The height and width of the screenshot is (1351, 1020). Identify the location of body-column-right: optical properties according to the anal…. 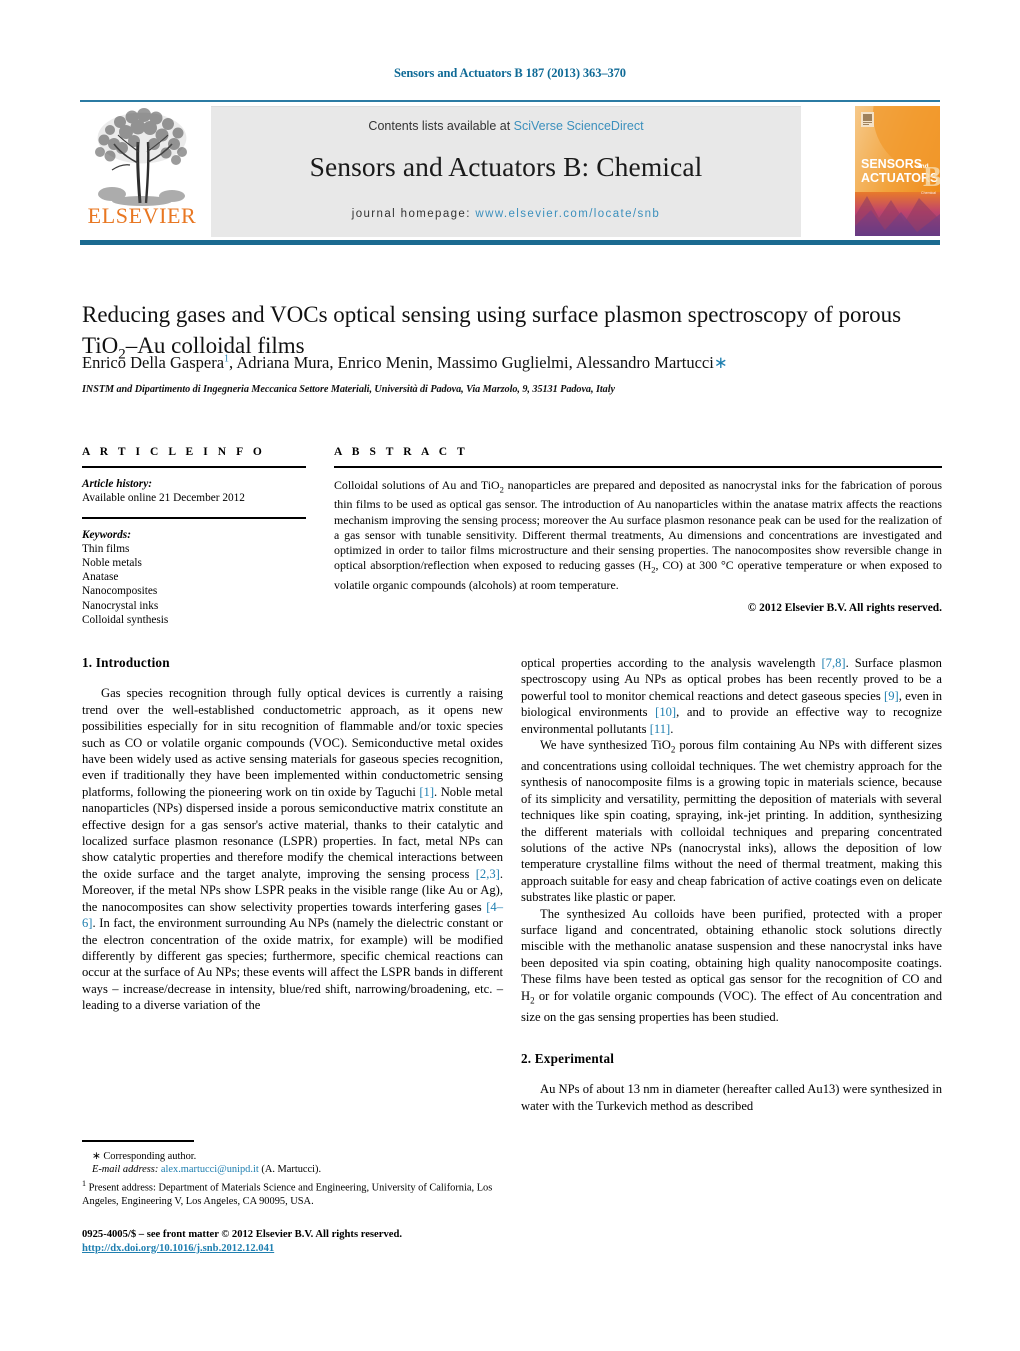
(731, 884).